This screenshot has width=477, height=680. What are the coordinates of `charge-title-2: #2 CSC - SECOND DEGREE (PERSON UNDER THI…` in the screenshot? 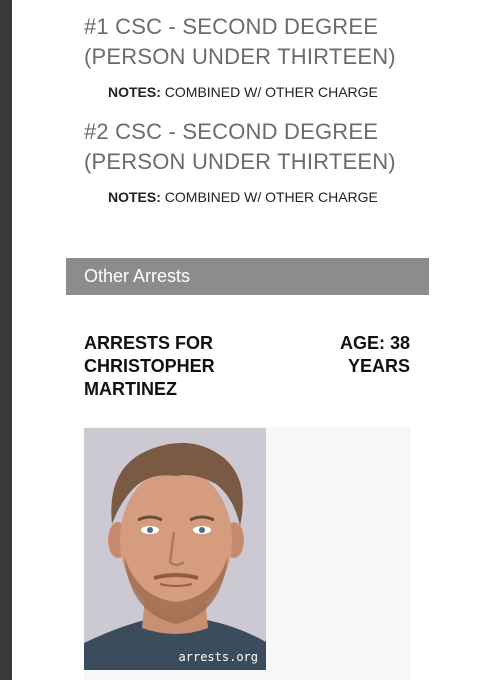 It's located at (240, 146).